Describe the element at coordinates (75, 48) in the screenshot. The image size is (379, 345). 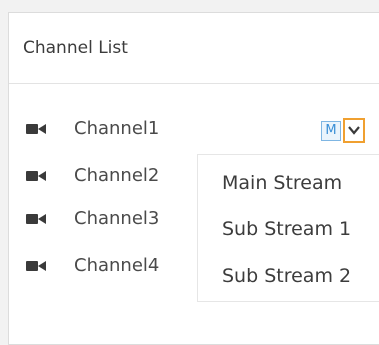
I see `panel-title: Channel List` at that location.